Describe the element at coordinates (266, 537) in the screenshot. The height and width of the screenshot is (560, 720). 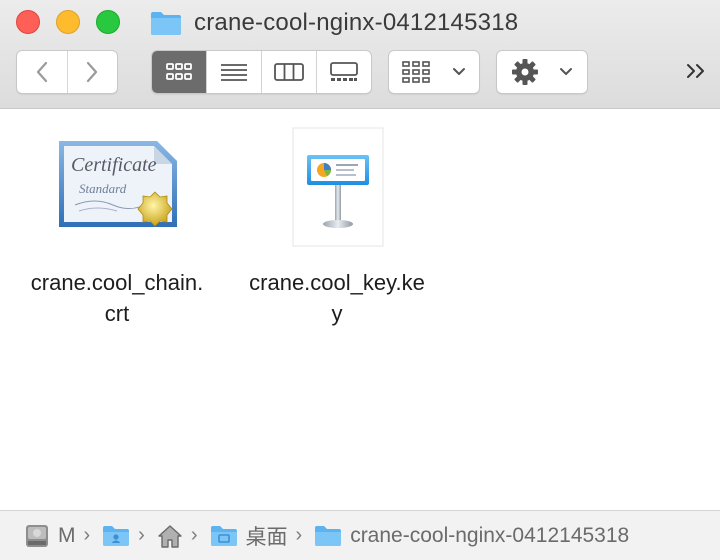
I see `path-item-label: 桌面` at that location.